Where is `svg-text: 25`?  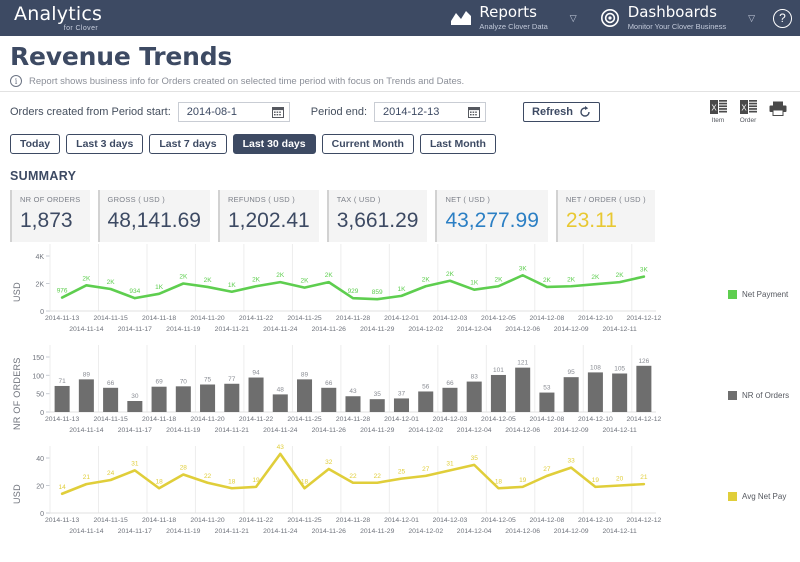 svg-text: 25 is located at coordinates (402, 472).